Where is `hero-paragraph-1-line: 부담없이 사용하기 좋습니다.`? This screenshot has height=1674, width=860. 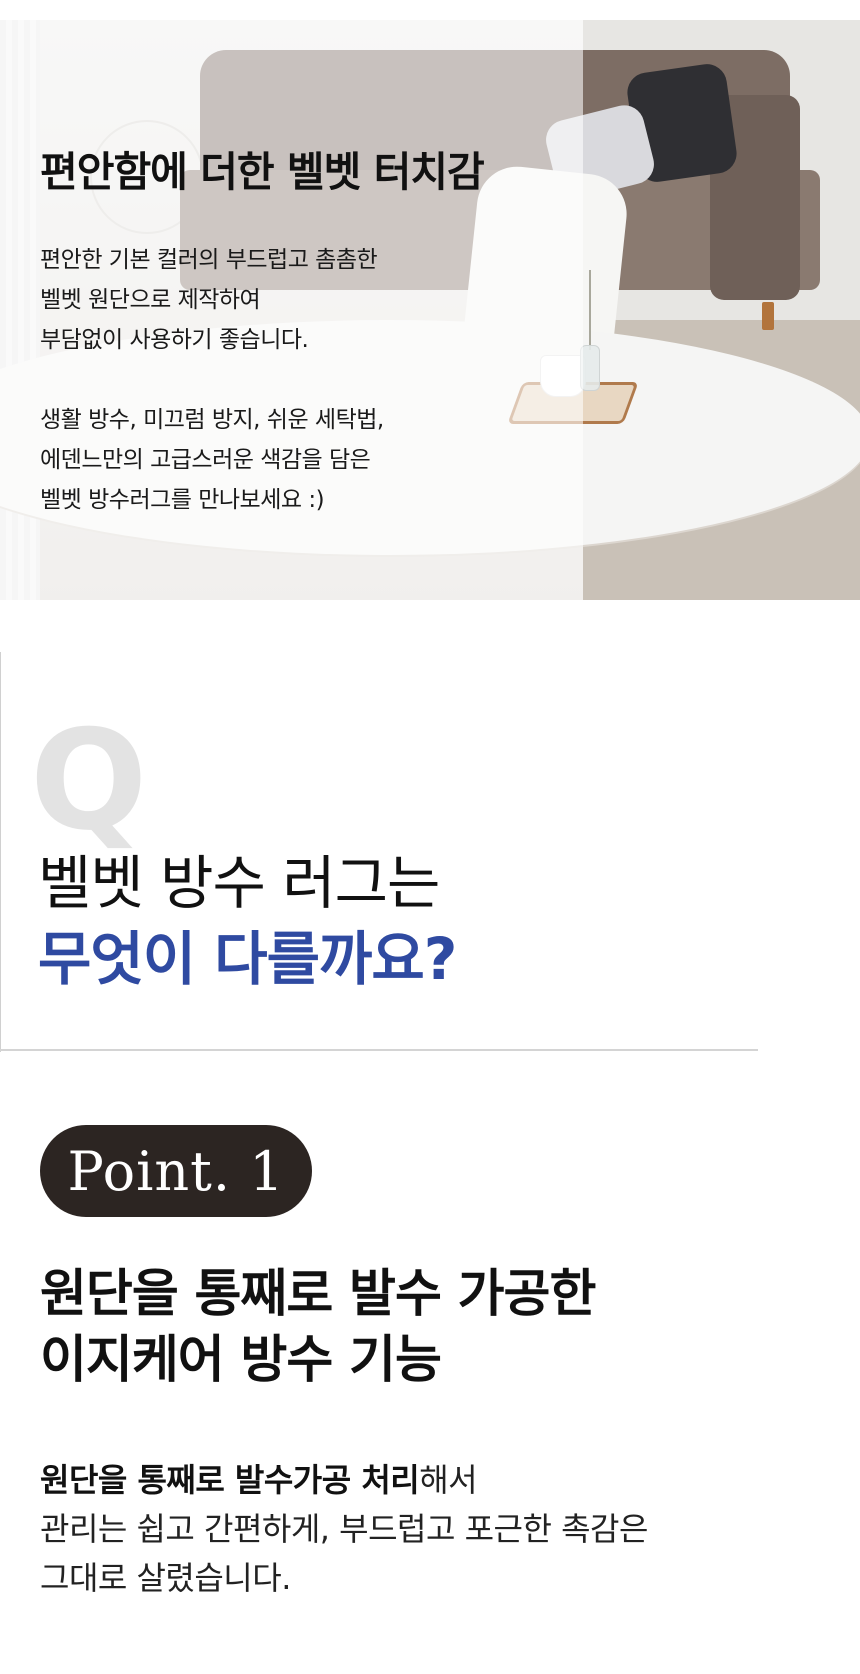 hero-paragraph-1-line: 부담없이 사용하기 좋습니다. is located at coordinates (174, 340).